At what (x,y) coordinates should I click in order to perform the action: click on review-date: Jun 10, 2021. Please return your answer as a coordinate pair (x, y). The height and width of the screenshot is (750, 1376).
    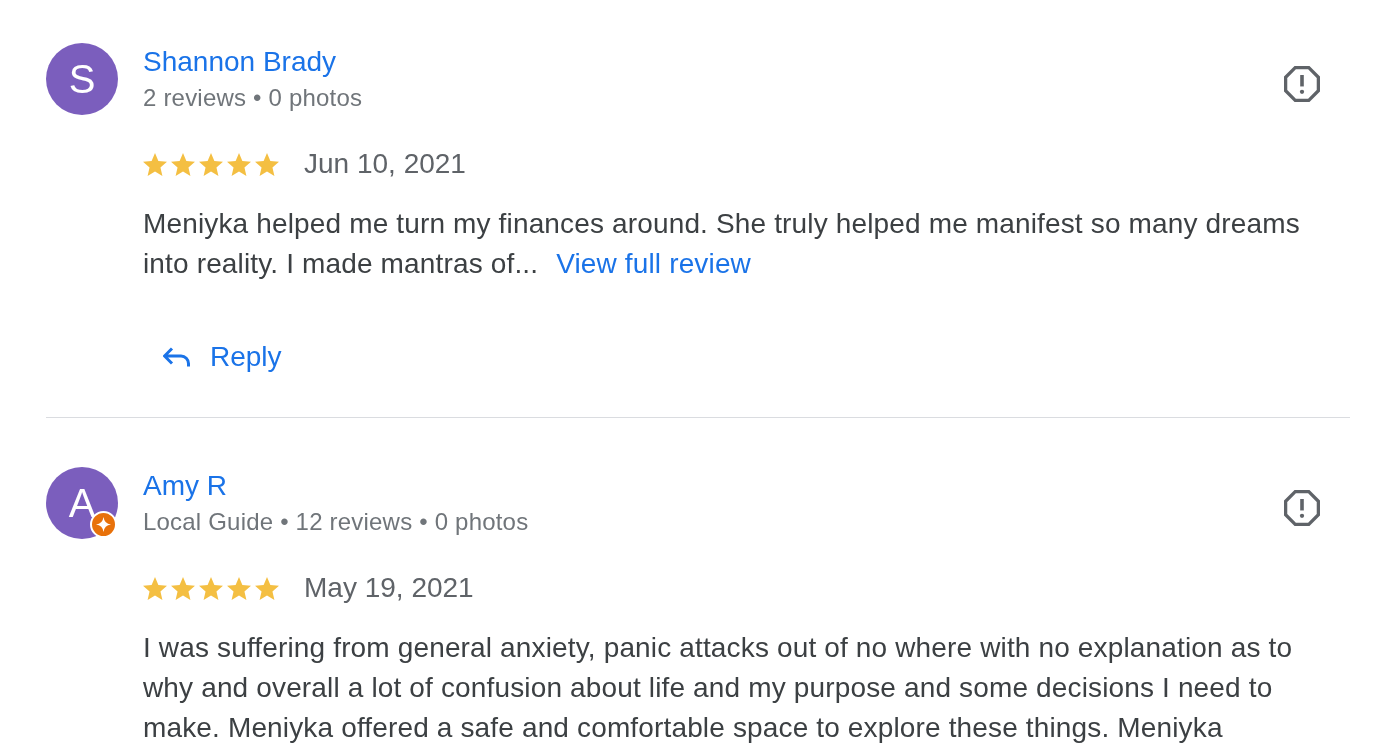
    Looking at the image, I should click on (385, 164).